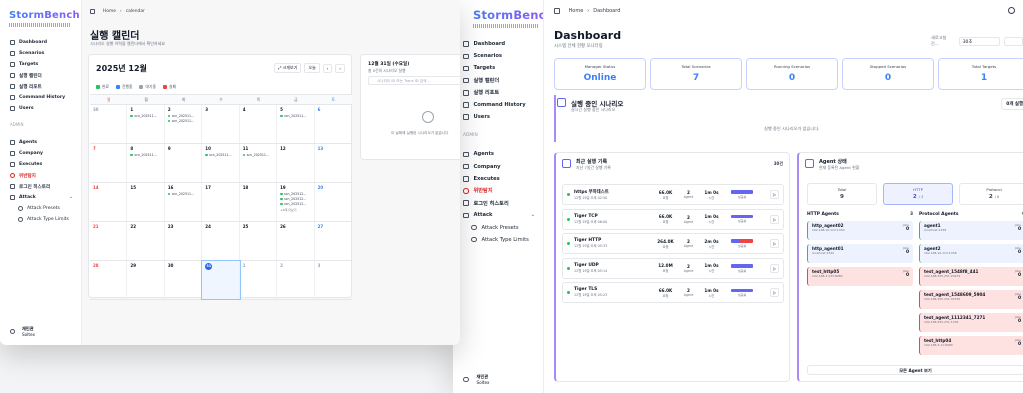 This screenshot has height=393, width=1023. What do you see at coordinates (109, 163) in the screenshot?
I see `calendar-day-cell: 7` at bounding box center [109, 163].